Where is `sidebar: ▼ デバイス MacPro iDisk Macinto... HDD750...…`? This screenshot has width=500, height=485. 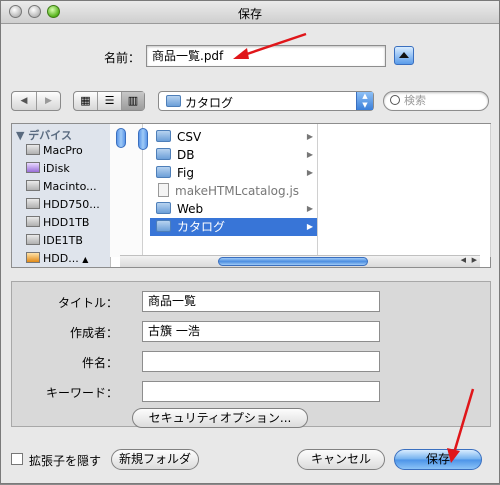
sidebar: ▼ デバイス MacPro iDisk Macinto... HDD750...… is located at coordinates (61, 195).